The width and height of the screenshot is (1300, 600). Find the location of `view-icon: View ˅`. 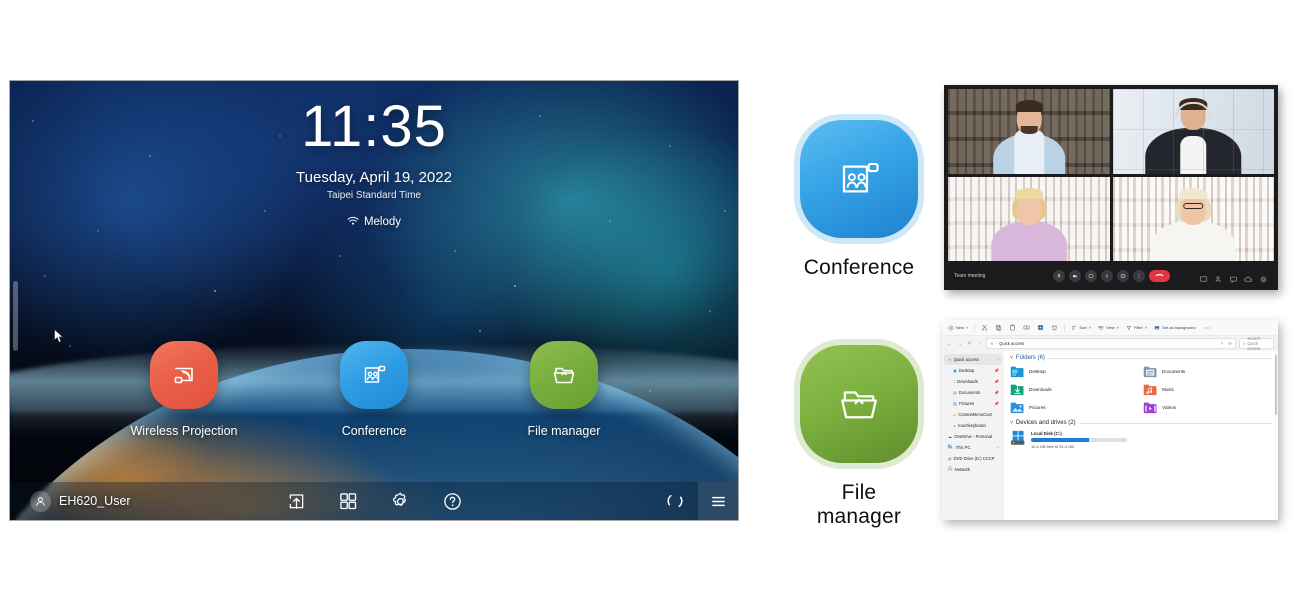

view-icon: View ˅ is located at coordinates (1108, 328).